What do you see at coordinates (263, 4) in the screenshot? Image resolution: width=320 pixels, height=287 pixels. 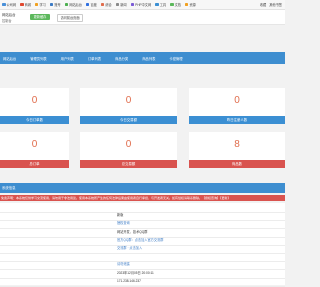 I see `bookmark-folder-favorites: 收藏` at bounding box center [263, 4].